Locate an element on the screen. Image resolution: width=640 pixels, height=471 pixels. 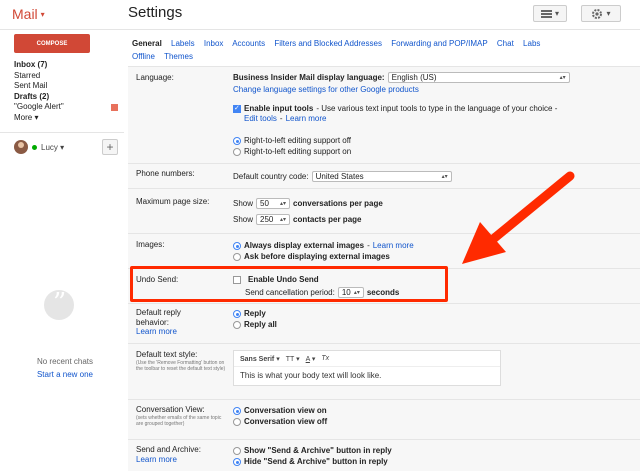
rtl-on-radio is located at coordinates (237, 152).